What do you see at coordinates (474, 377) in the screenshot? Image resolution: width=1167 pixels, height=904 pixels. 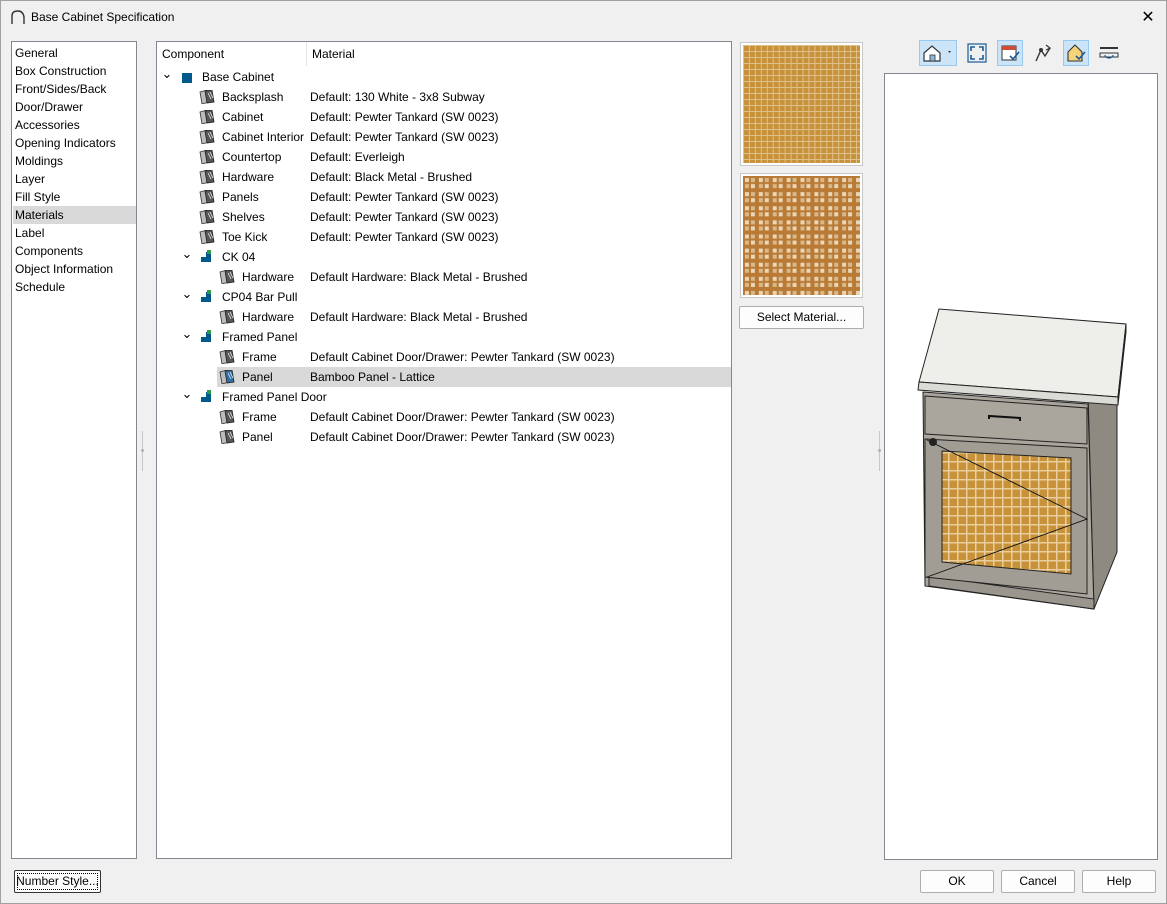 I see `selection-highlight` at bounding box center [474, 377].